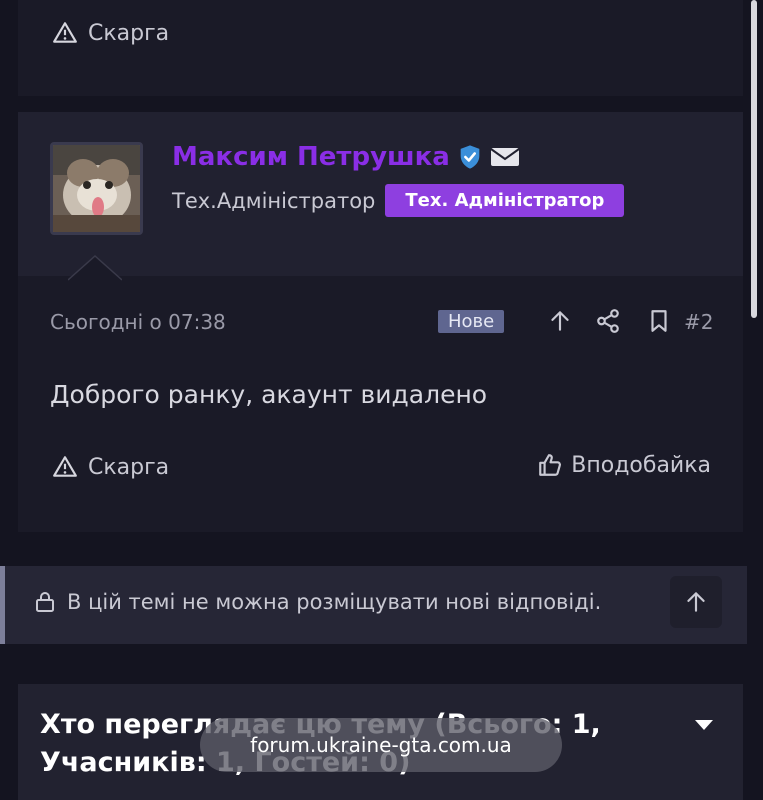  What do you see at coordinates (269, 394) in the screenshot?
I see `post-content: Доброго ранку, акаунт видалено` at bounding box center [269, 394].